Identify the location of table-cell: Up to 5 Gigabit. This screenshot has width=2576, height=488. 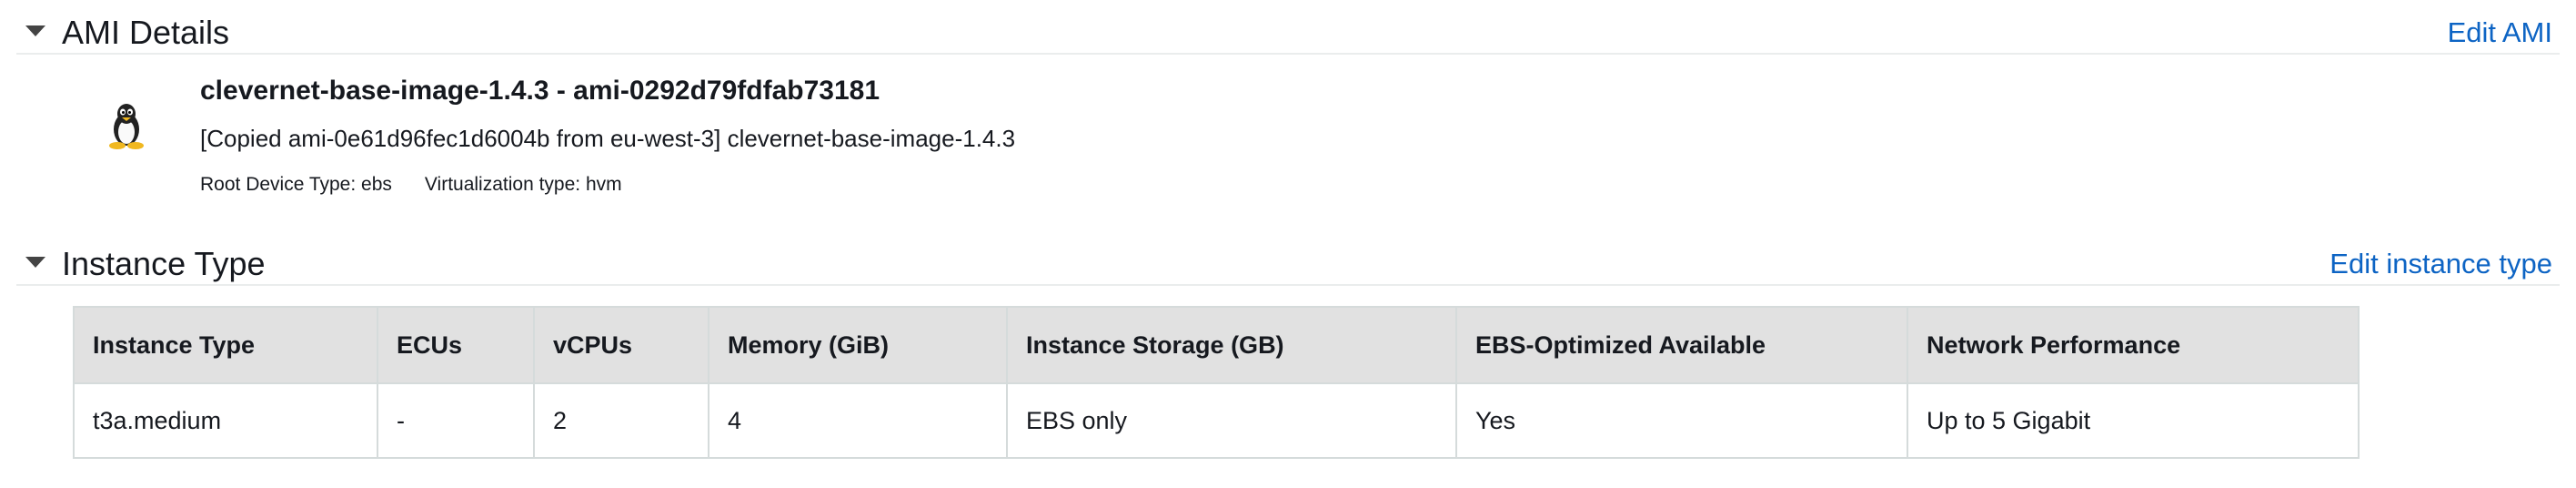
(2133, 421).